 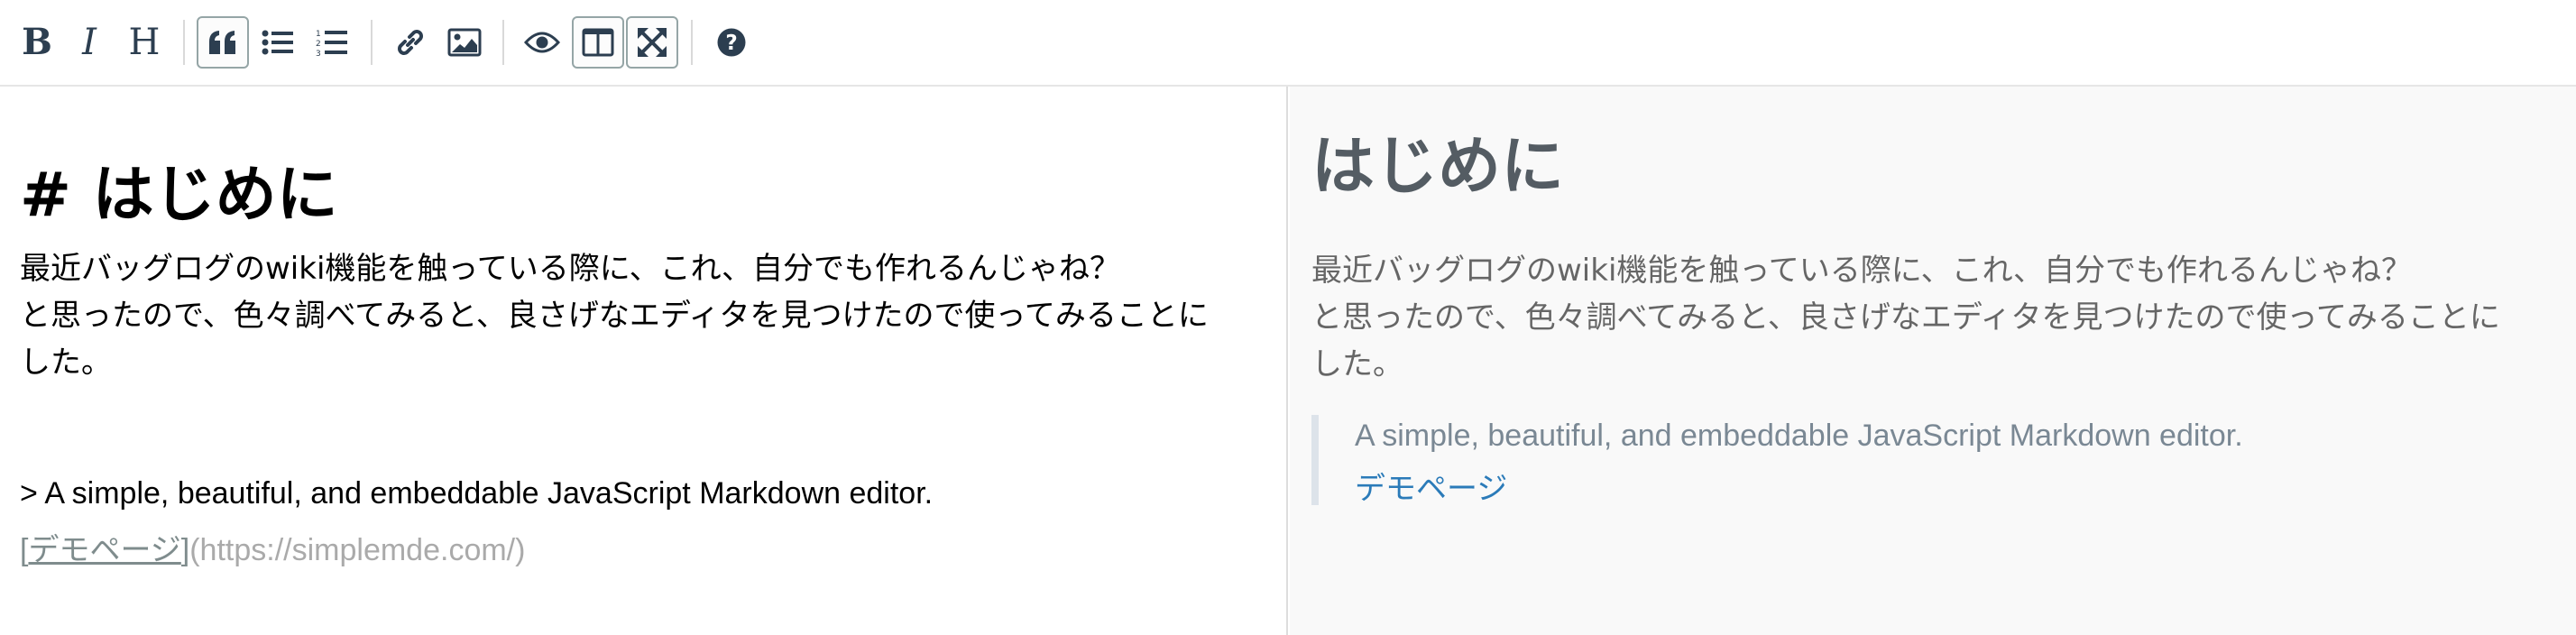 I want to click on preview-paragraph-line: した。, so click(x=1357, y=364).